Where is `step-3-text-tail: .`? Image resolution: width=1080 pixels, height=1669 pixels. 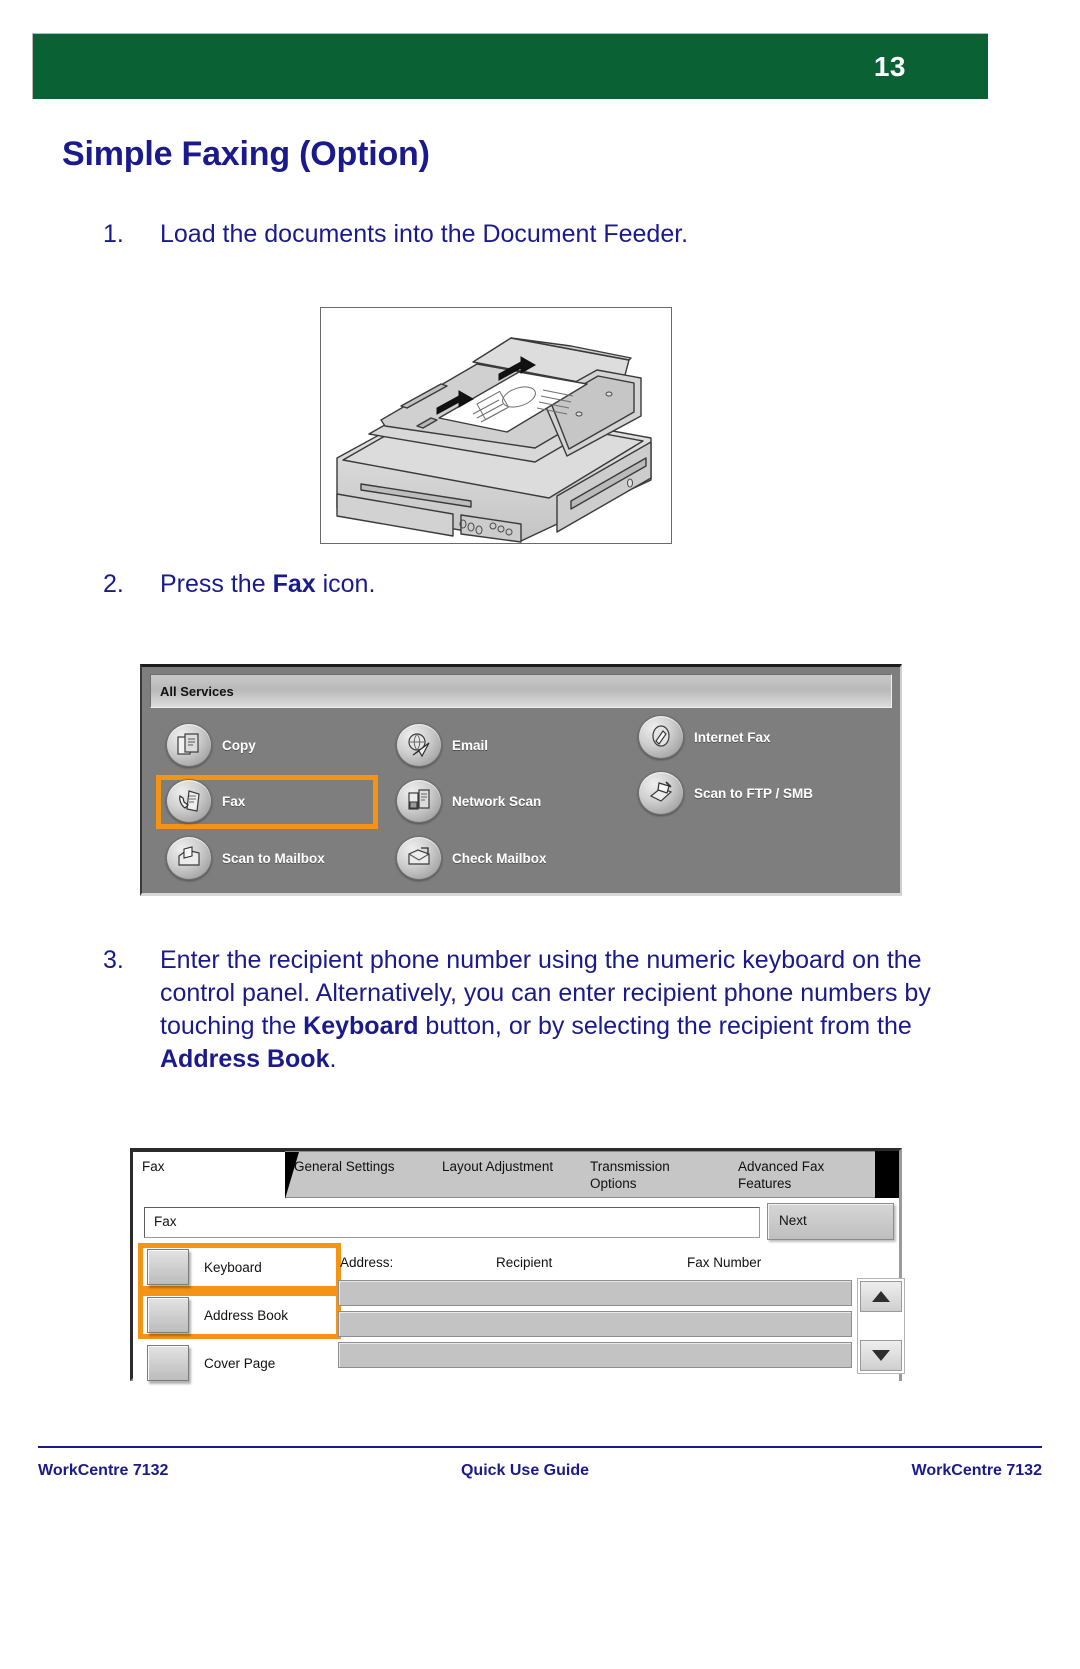 step-3-text-tail: . is located at coordinates (333, 1059).